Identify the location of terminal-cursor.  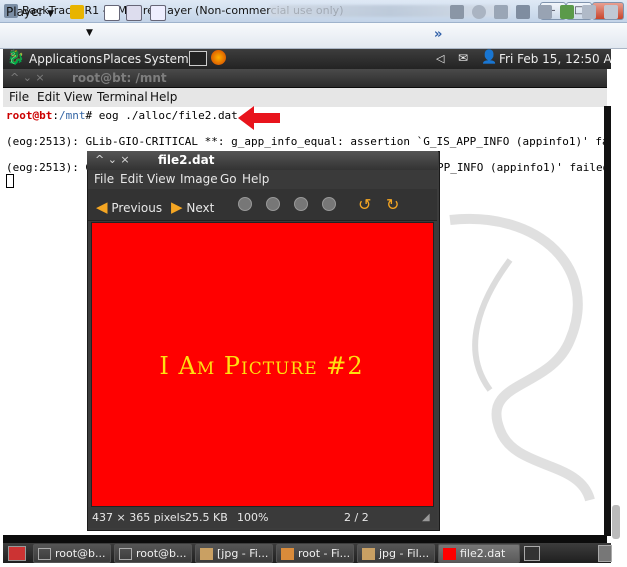
(10, 181).